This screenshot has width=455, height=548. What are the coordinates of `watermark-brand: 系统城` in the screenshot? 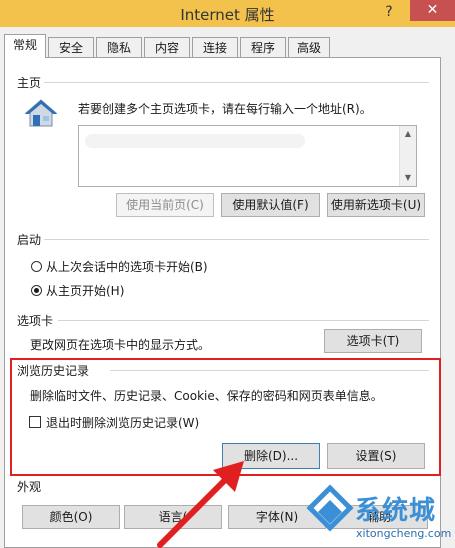 It's located at (396, 511).